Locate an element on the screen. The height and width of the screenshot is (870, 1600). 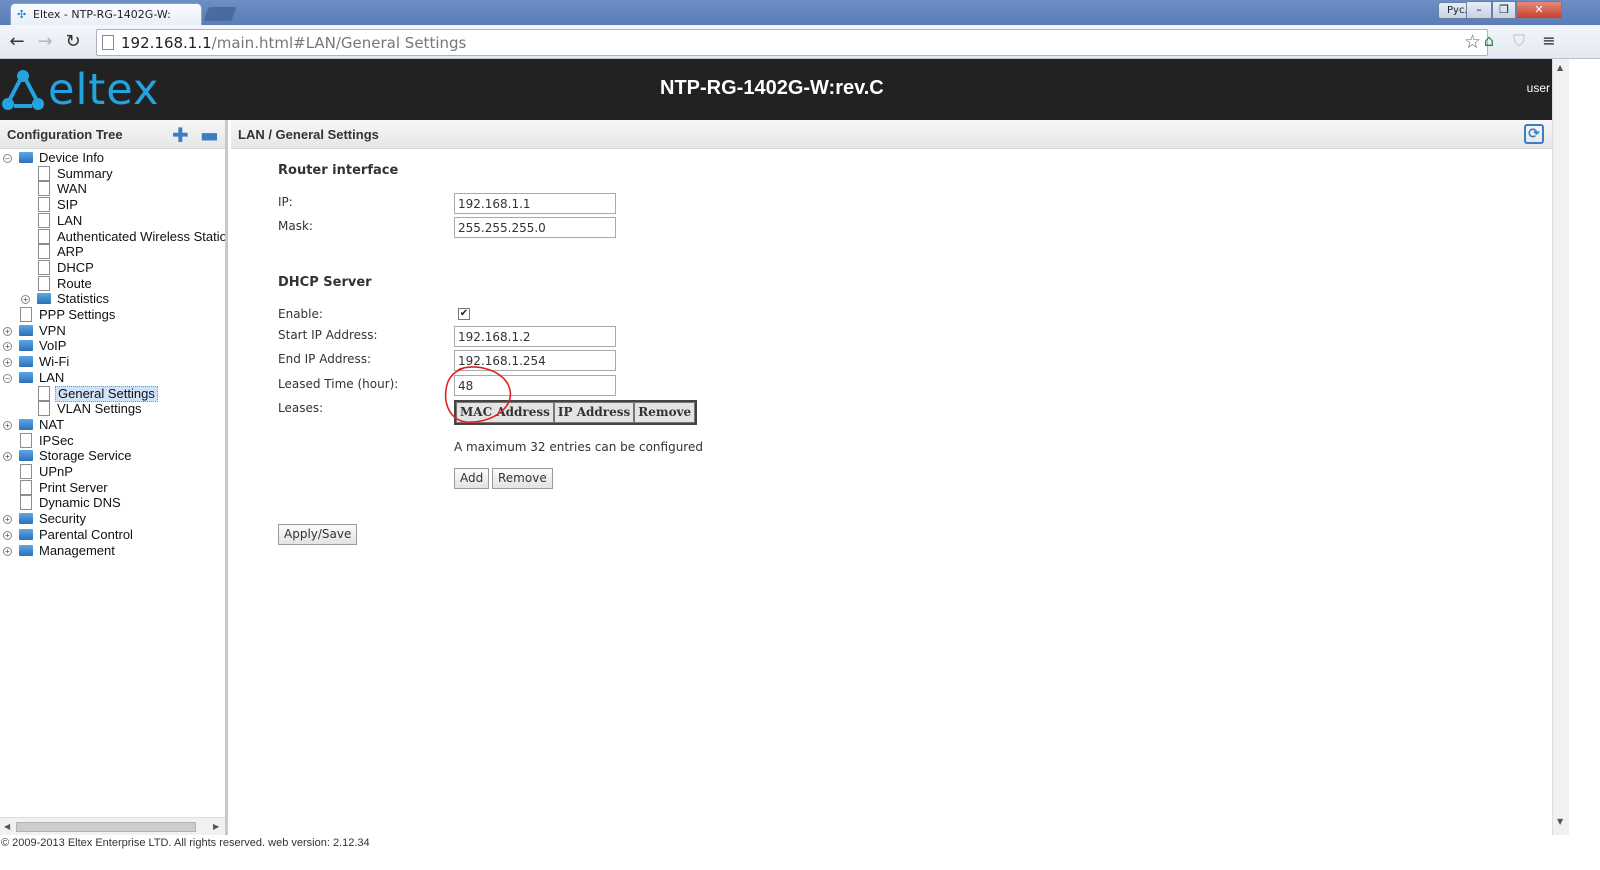
scroll-left-icon: ◀ is located at coordinates (7, 826).